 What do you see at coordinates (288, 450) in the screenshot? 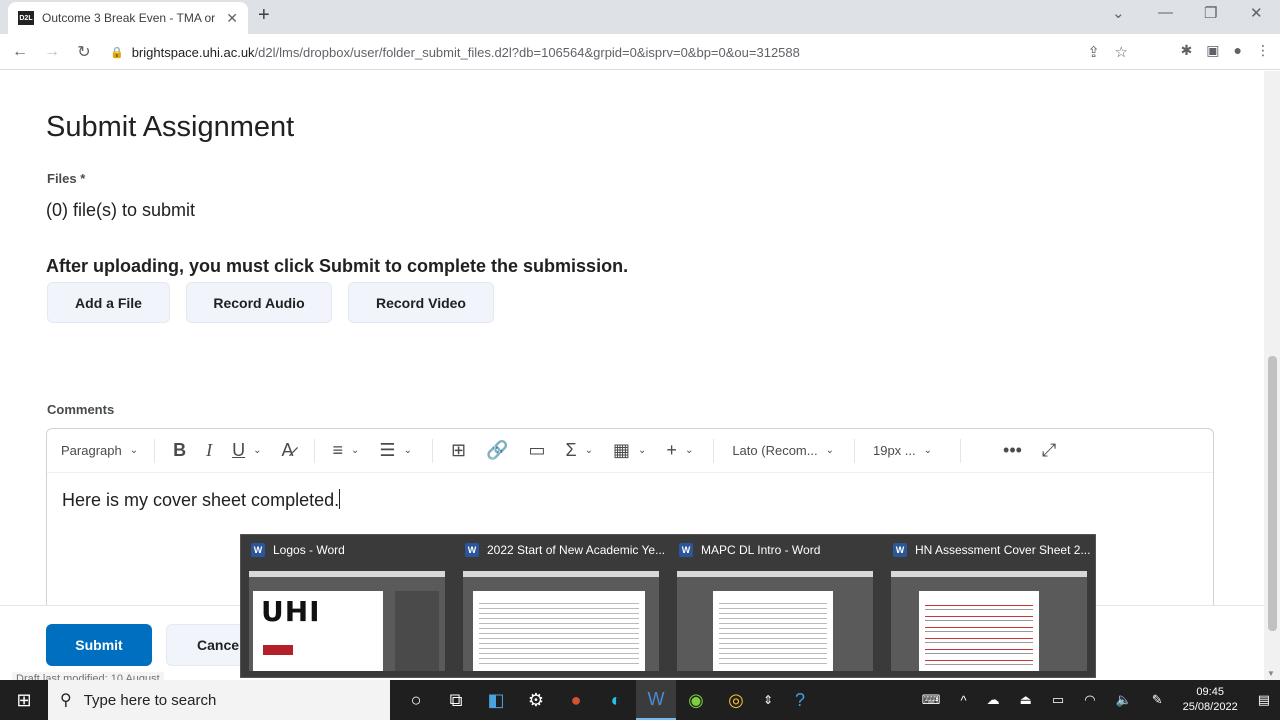
I see `clear-format-icon: A̷` at bounding box center [288, 450].